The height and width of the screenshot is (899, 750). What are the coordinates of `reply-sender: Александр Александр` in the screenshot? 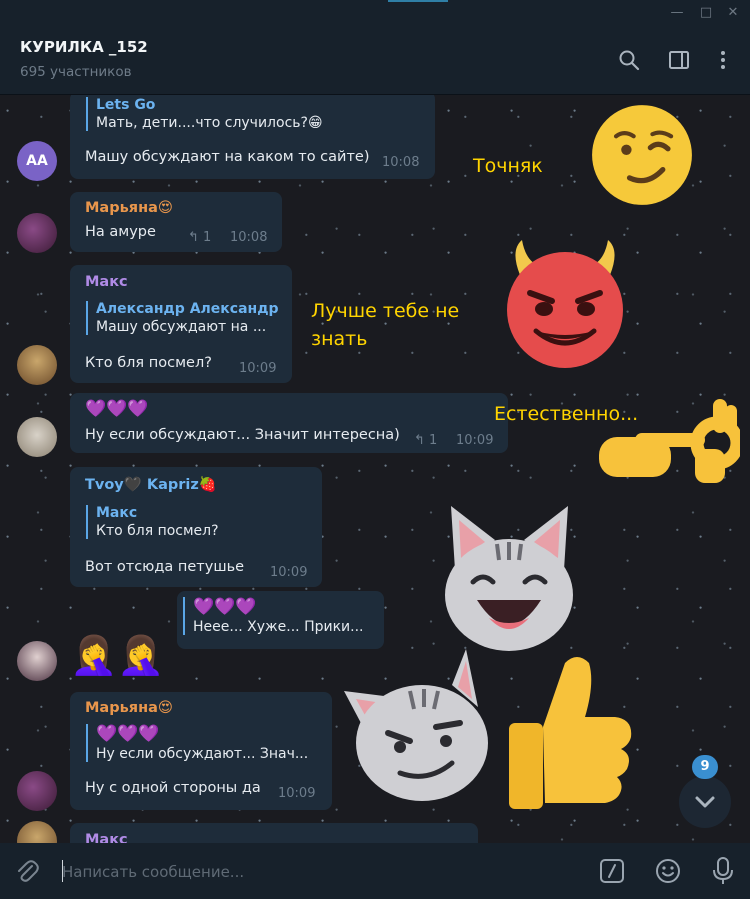 It's located at (187, 309).